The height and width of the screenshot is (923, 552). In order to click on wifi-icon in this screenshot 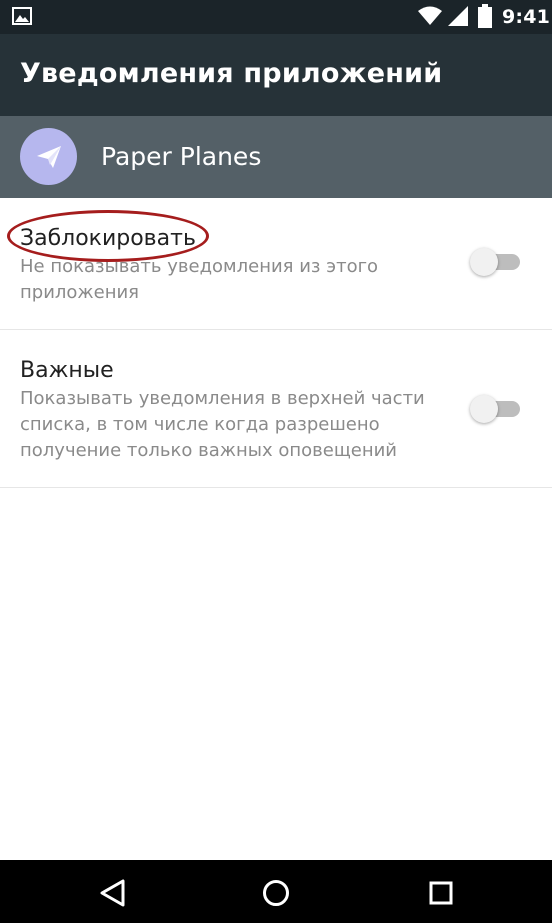, I will do `click(430, 15)`.